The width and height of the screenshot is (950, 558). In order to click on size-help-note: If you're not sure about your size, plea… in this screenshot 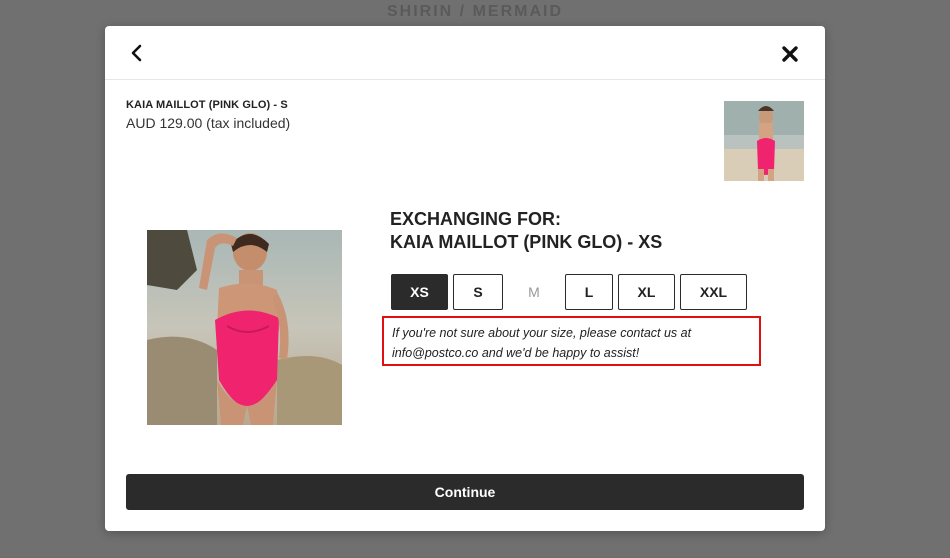, I will do `click(571, 341)`.